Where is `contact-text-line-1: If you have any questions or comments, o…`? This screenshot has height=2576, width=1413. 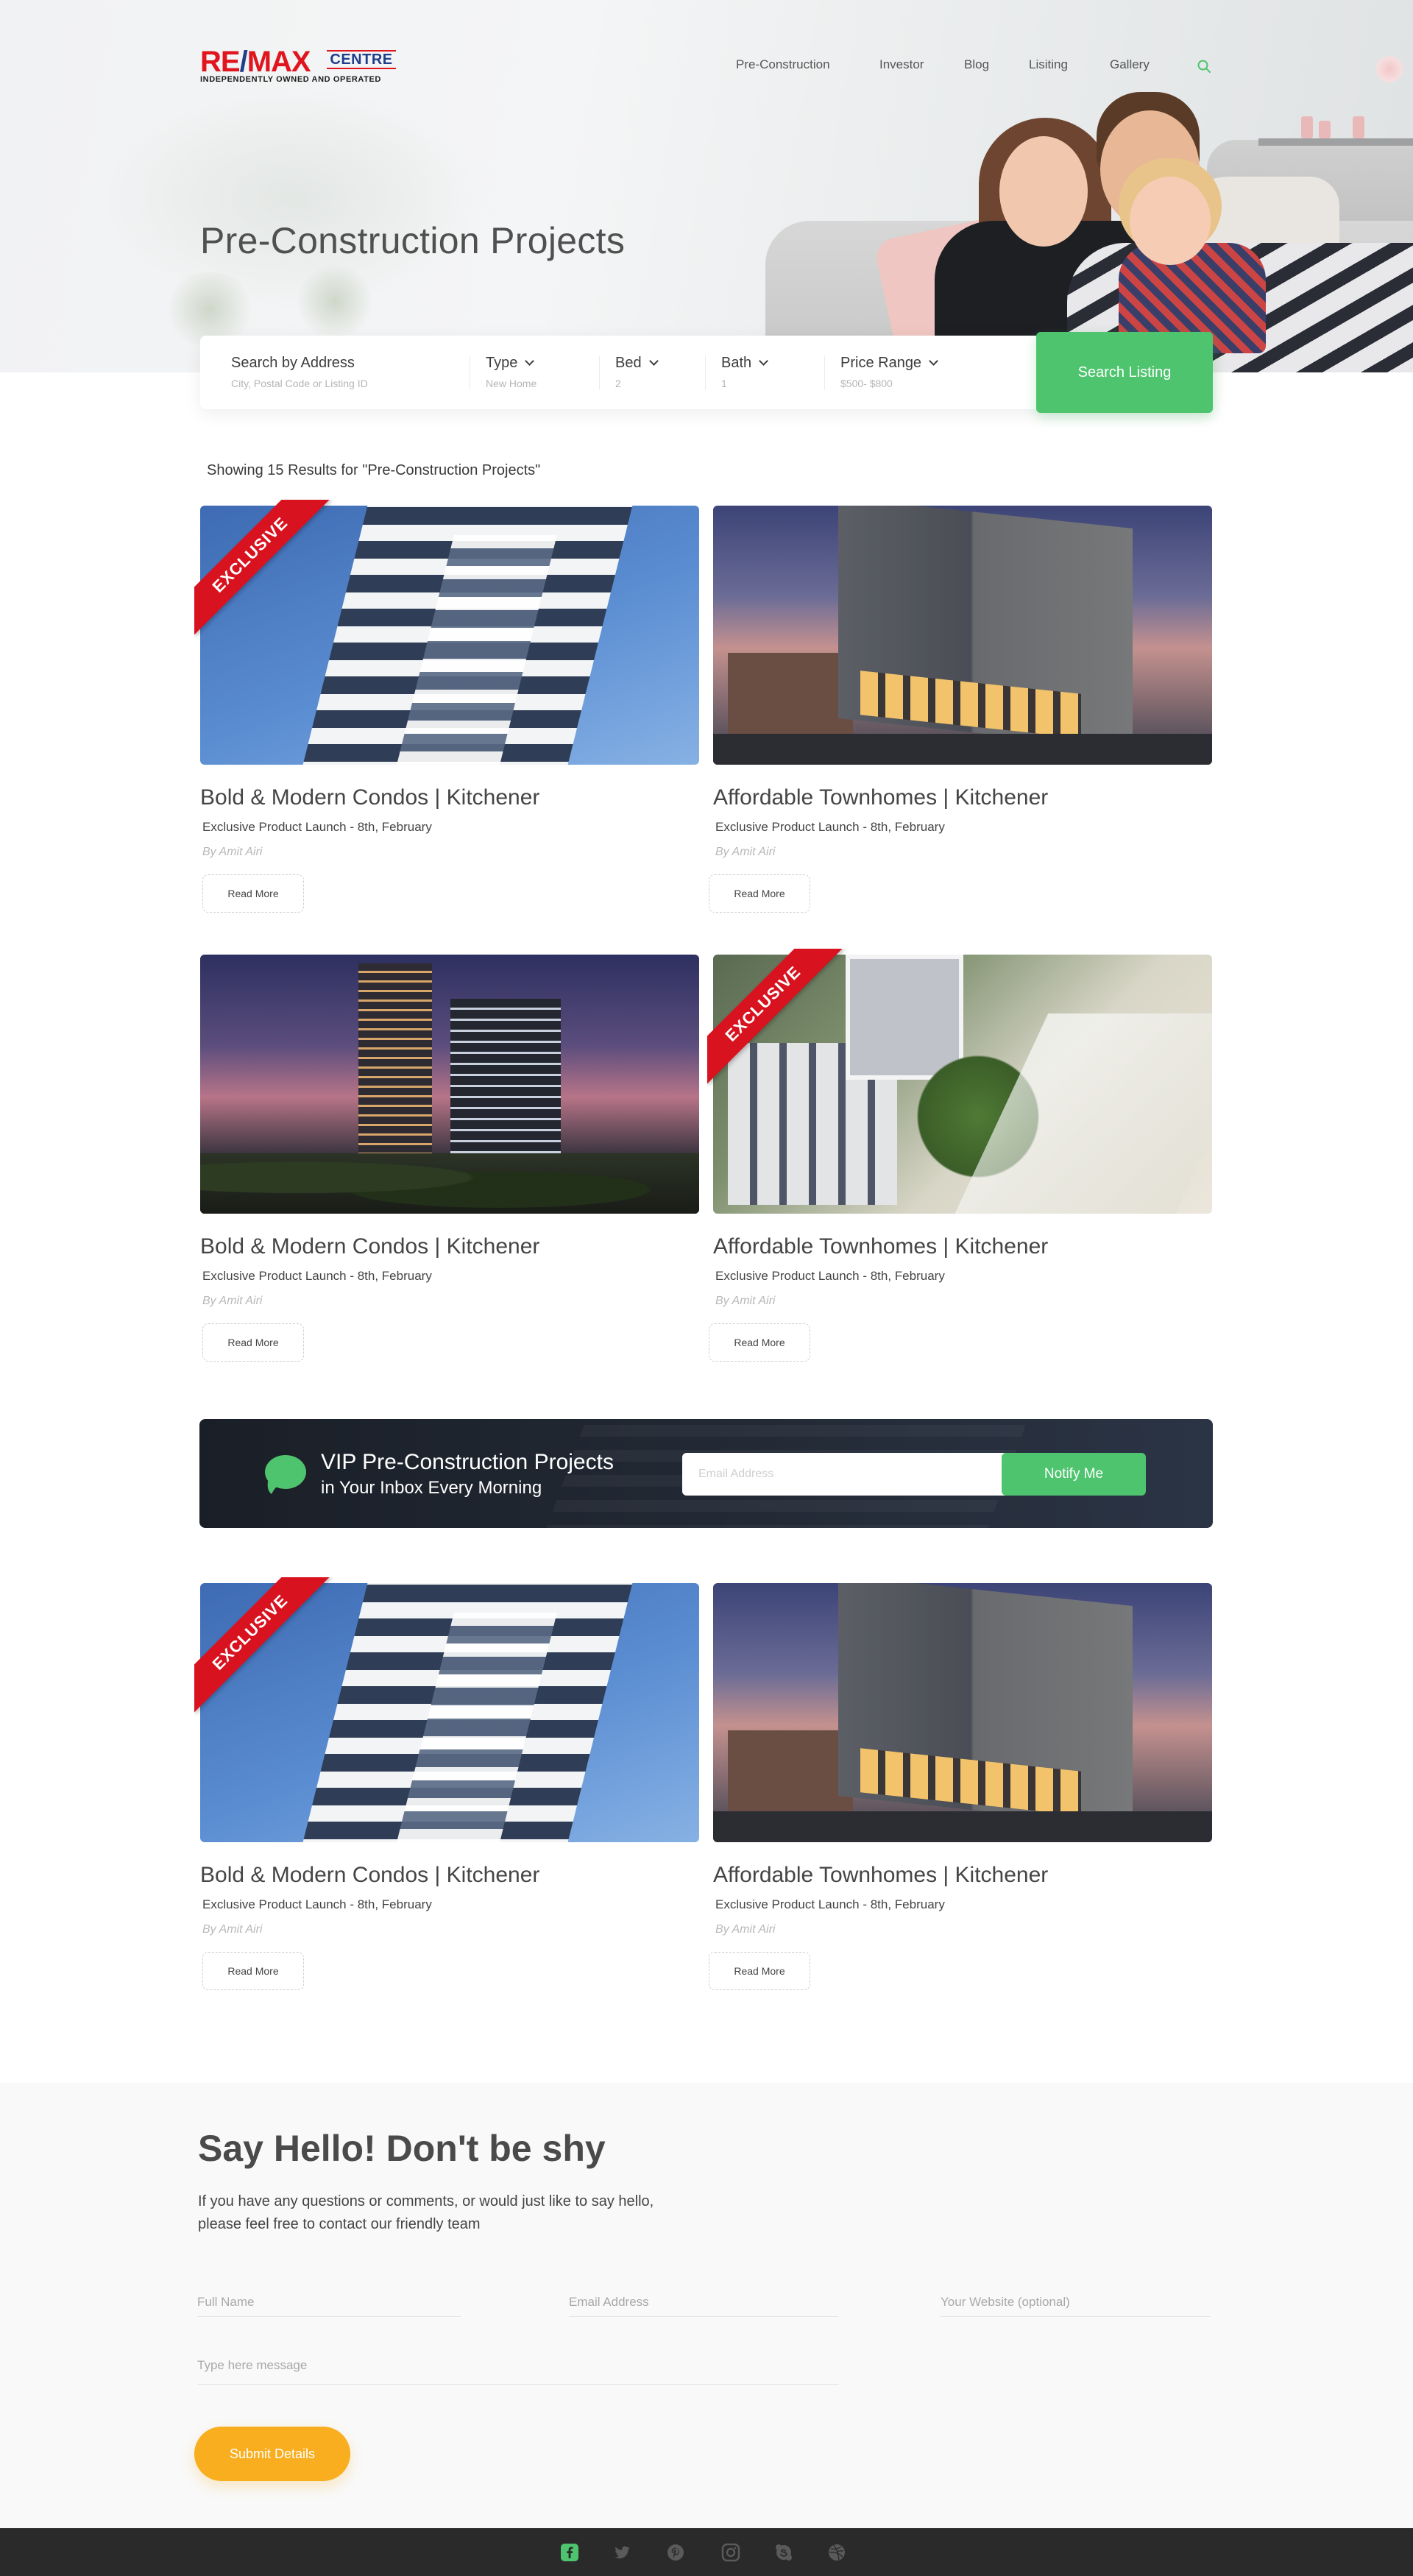 contact-text-line-1: If you have any questions or comments, o… is located at coordinates (426, 2201).